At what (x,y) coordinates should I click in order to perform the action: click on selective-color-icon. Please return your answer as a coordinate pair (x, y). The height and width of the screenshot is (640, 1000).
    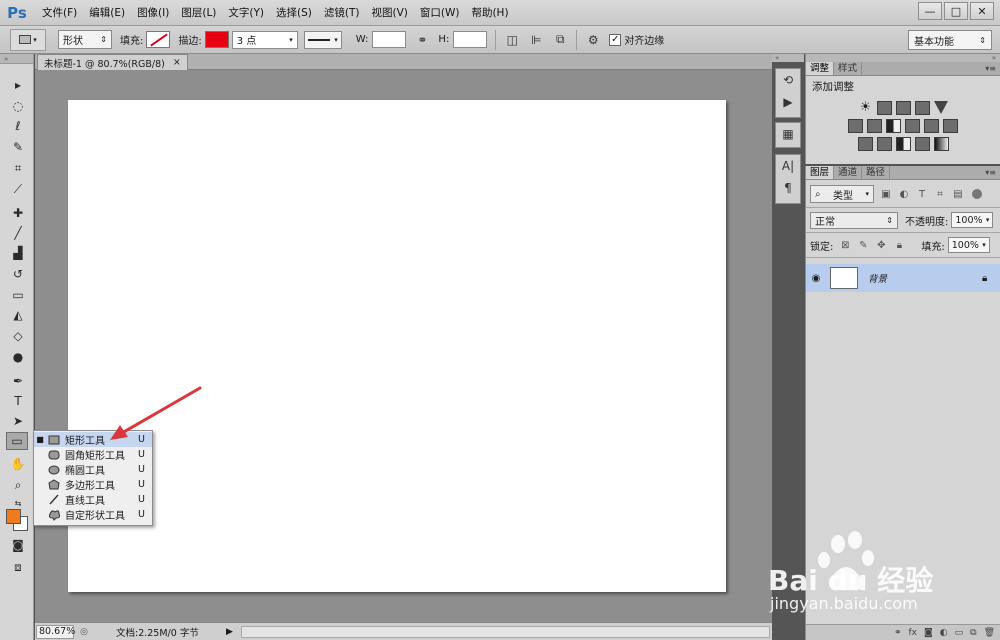
    Looking at the image, I should click on (922, 144).